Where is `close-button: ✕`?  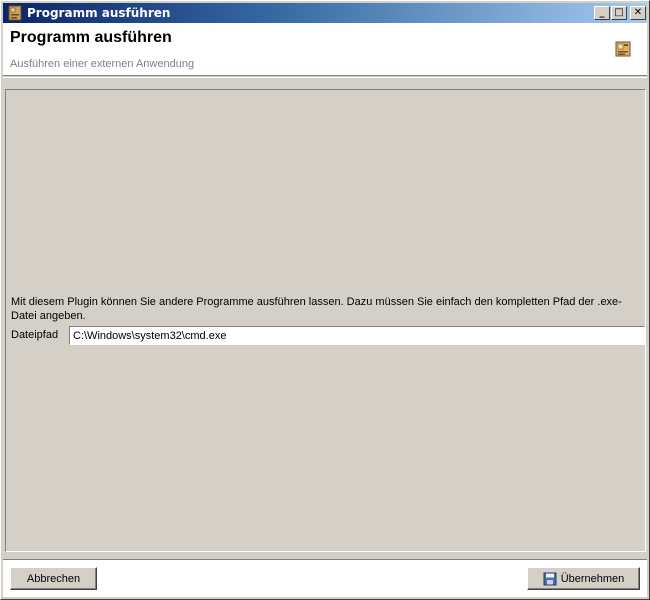
close-button: ✕ is located at coordinates (638, 13).